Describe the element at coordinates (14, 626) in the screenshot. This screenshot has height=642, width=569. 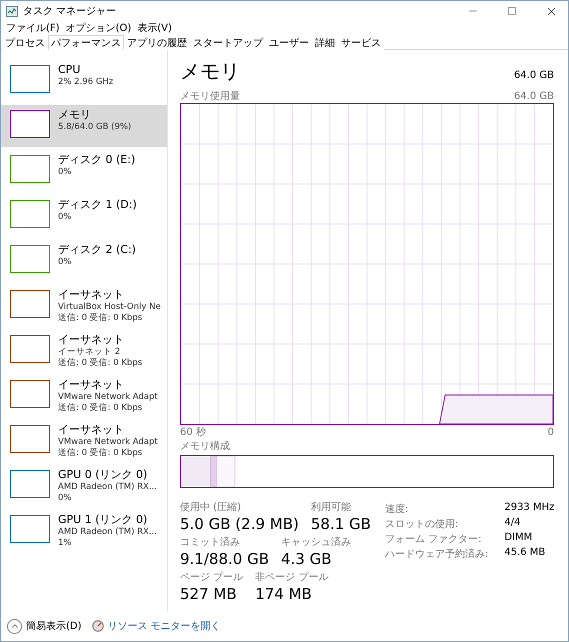
I see `chevron-up-icon` at that location.